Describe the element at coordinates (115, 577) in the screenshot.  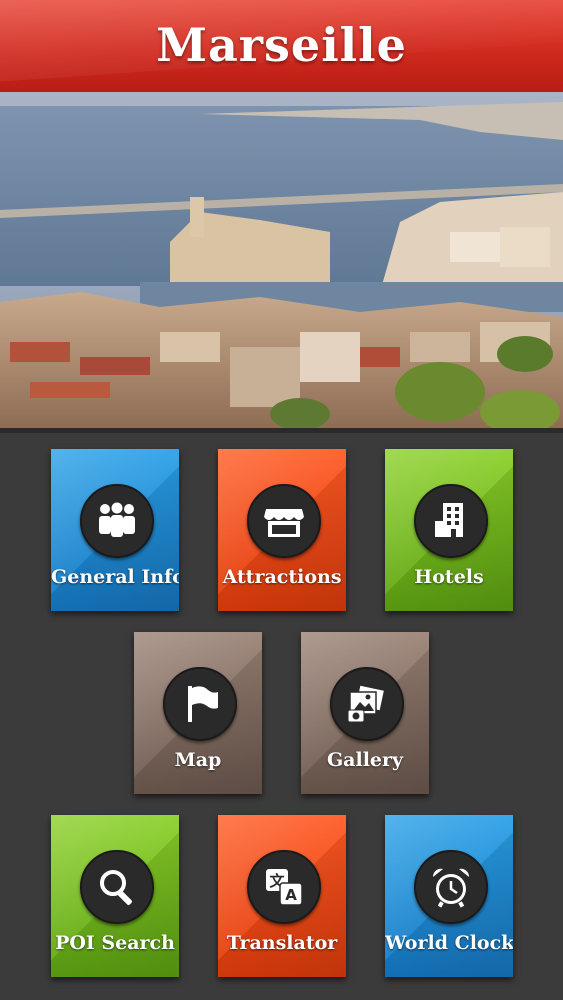
I see `general-info-label: General Info` at that location.